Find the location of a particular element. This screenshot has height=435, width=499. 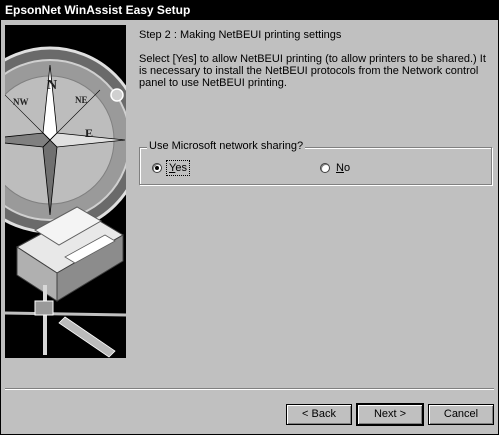

radio-selected-icon is located at coordinates (157, 168).